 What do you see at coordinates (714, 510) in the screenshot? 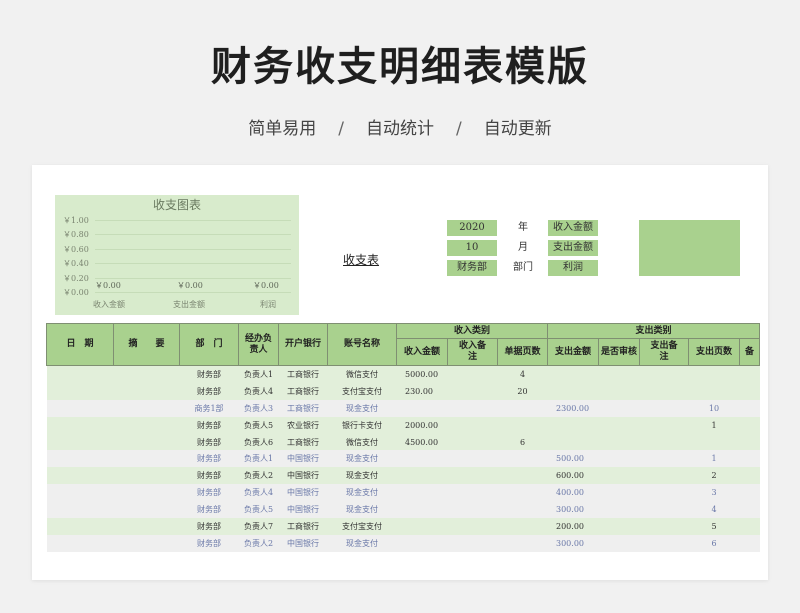
I see `cell-expense-pages: 4` at bounding box center [714, 510].